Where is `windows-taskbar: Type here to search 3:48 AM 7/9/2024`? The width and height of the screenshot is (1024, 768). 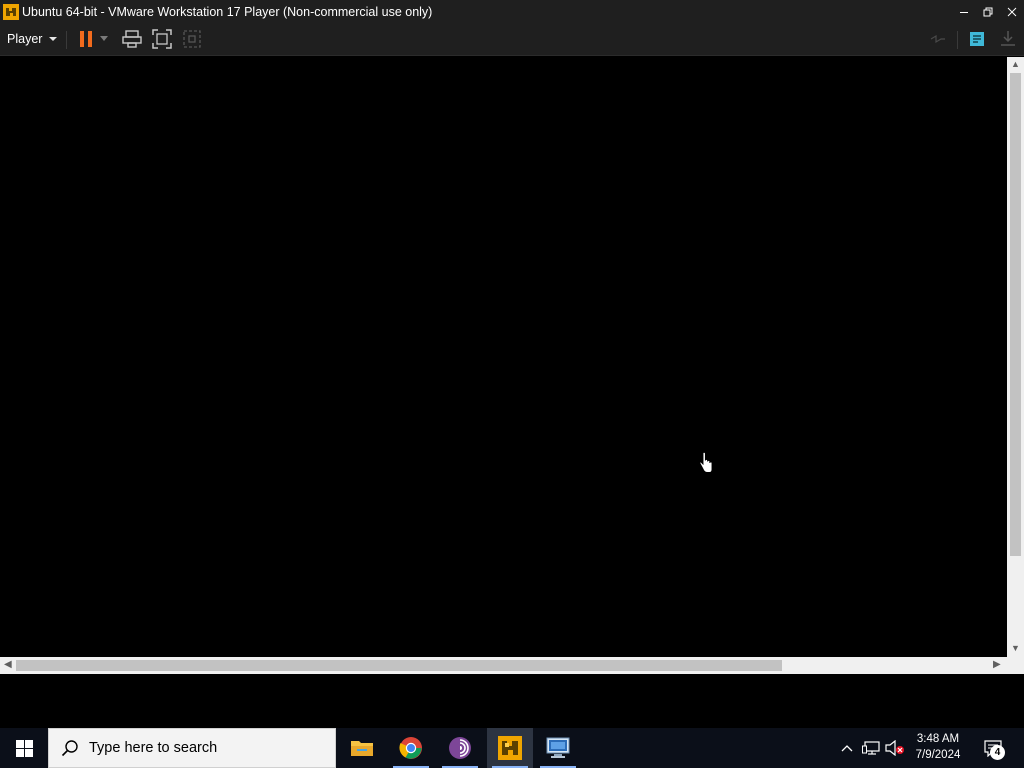
windows-taskbar: Type here to search 3:48 AM 7/9/2024 is located at coordinates (512, 748).